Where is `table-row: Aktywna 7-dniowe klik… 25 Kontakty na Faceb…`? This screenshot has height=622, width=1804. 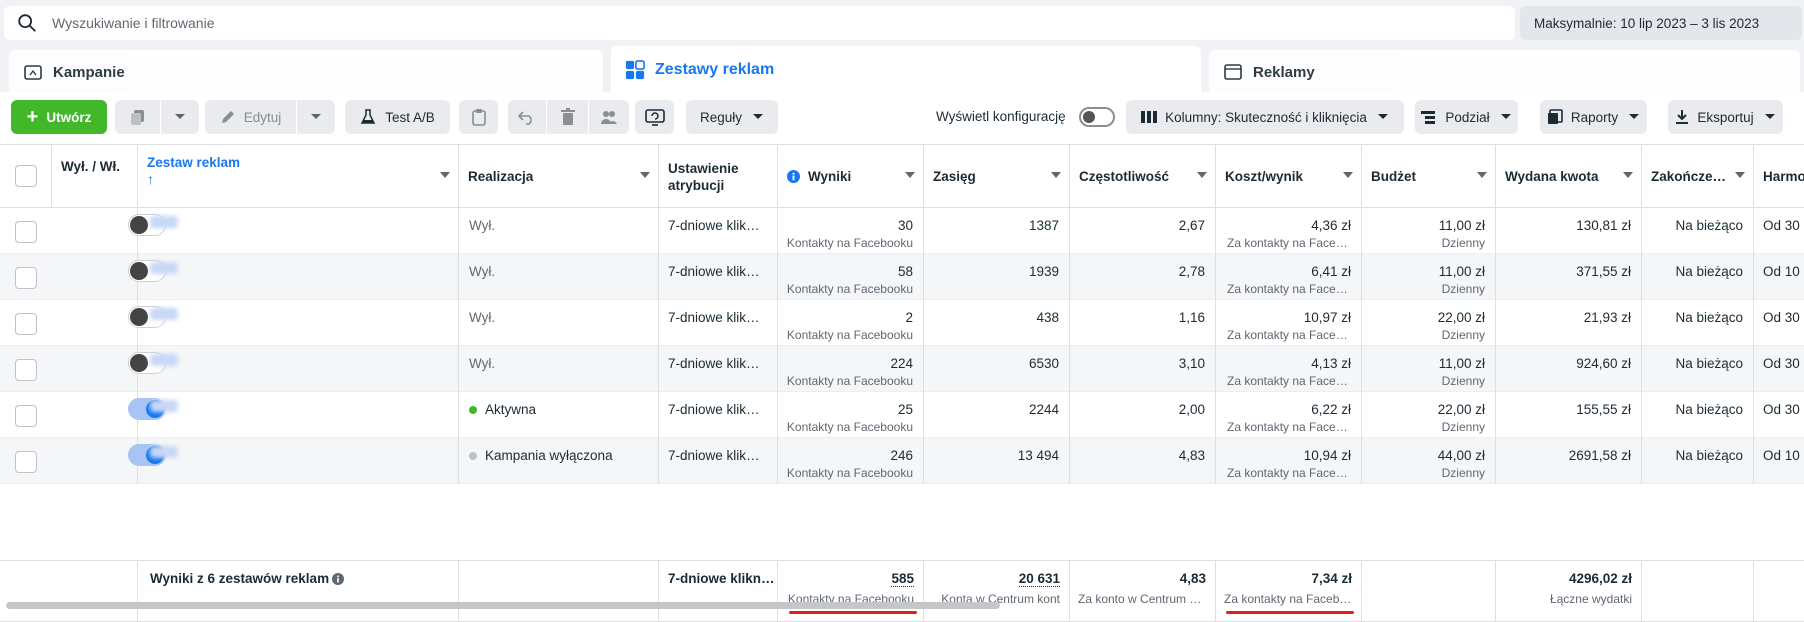
table-row: Aktywna 7-dniowe klik… 25 Kontakty na Faceb… is located at coordinates (902, 415).